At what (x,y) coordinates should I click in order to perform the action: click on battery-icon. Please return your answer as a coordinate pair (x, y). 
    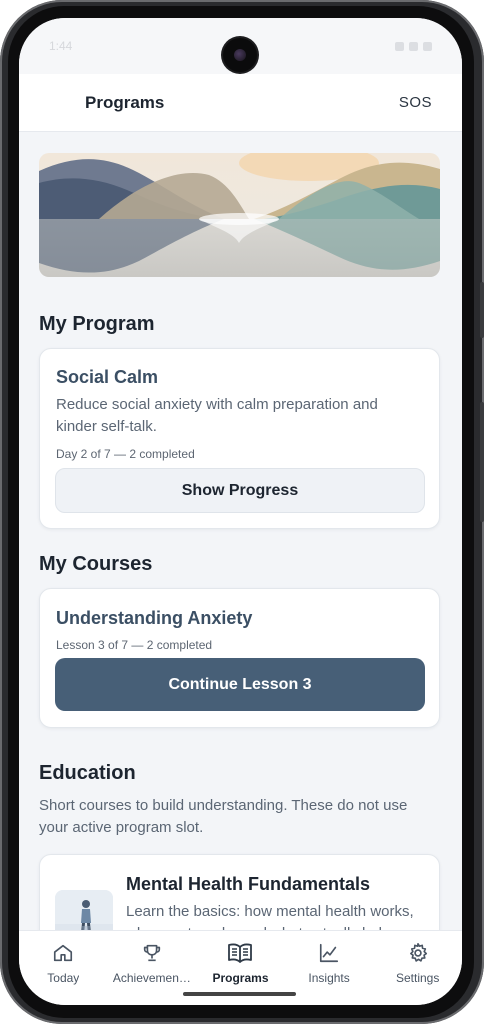
    Looking at the image, I should click on (427, 46).